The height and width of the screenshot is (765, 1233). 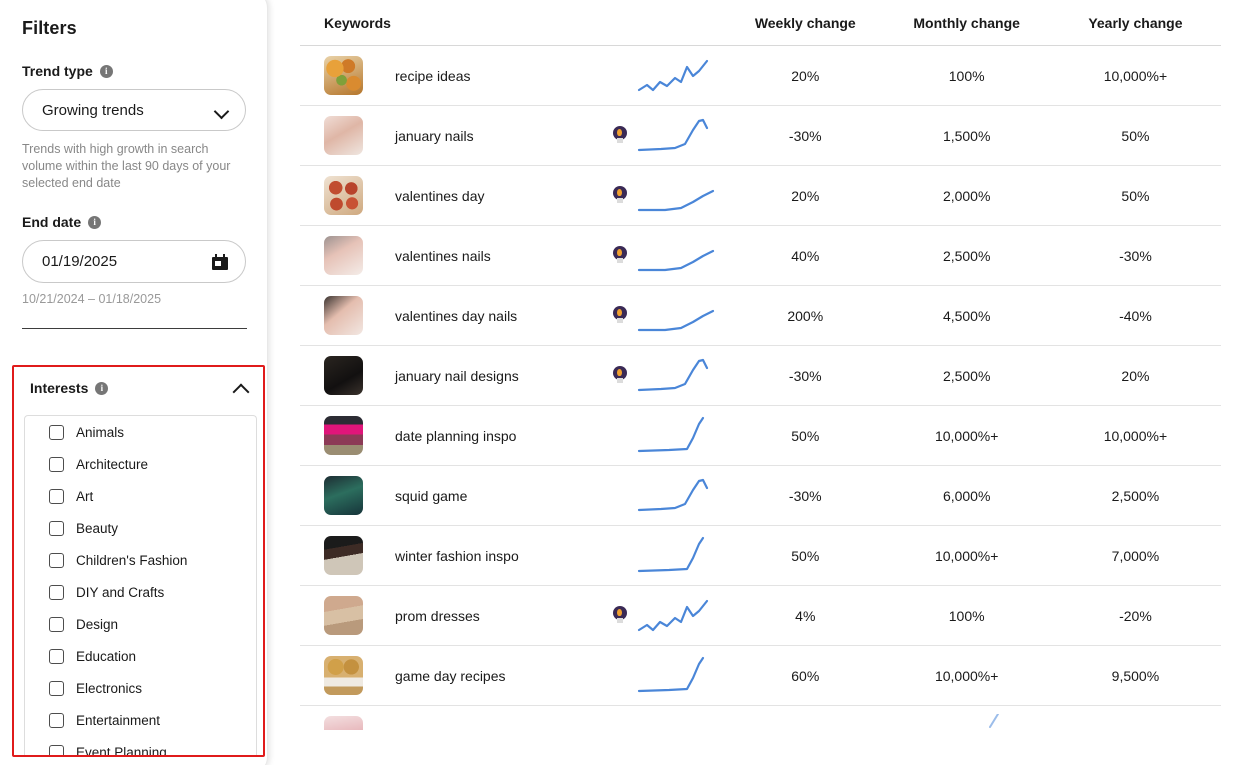 What do you see at coordinates (760, 616) in the screenshot?
I see `table-row: prom dresses 4% 100% -20%` at bounding box center [760, 616].